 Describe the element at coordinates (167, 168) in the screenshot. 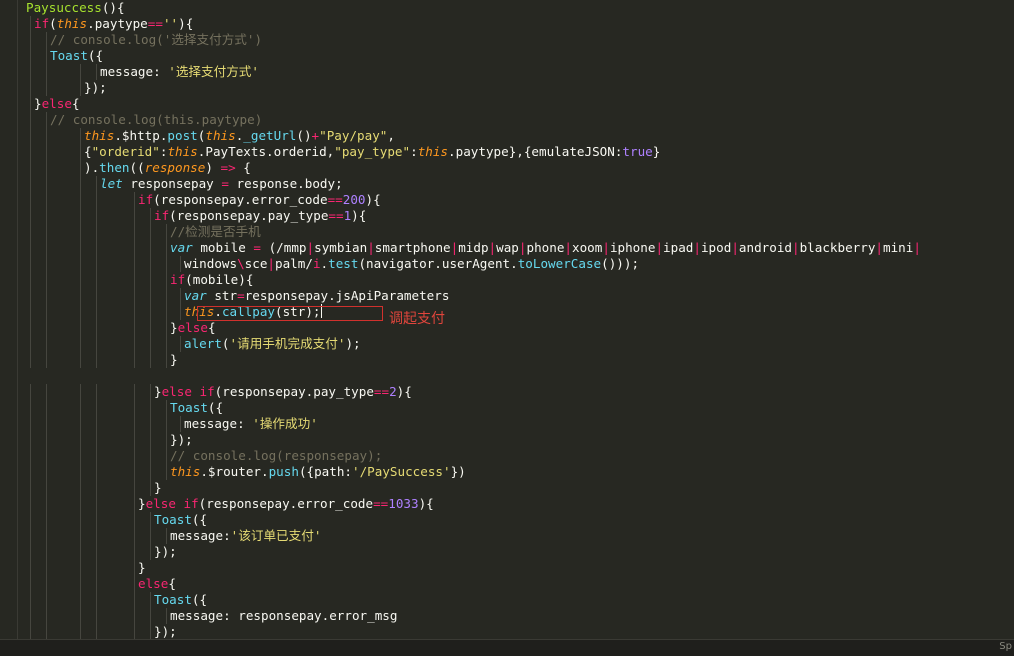

I see `code-line-content: ).then((response) => {` at that location.